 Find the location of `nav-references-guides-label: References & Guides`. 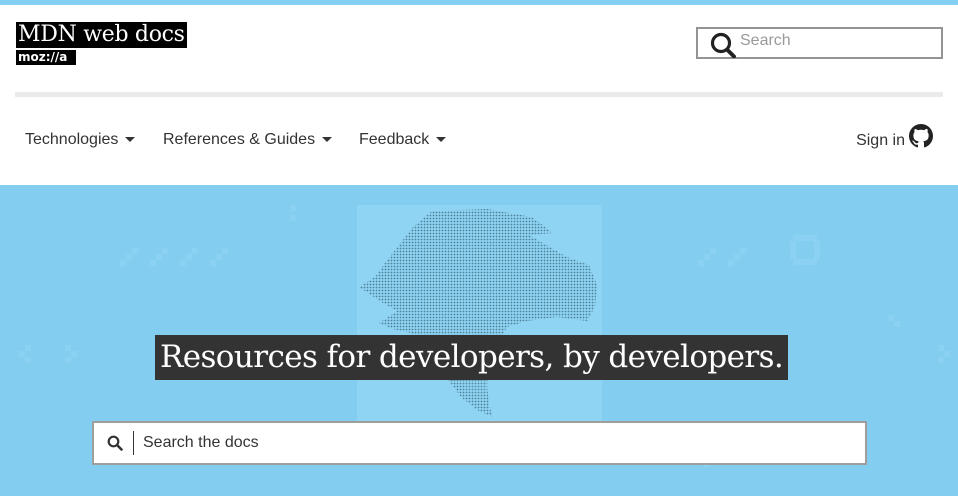

nav-references-guides-label: References & Guides is located at coordinates (239, 139).